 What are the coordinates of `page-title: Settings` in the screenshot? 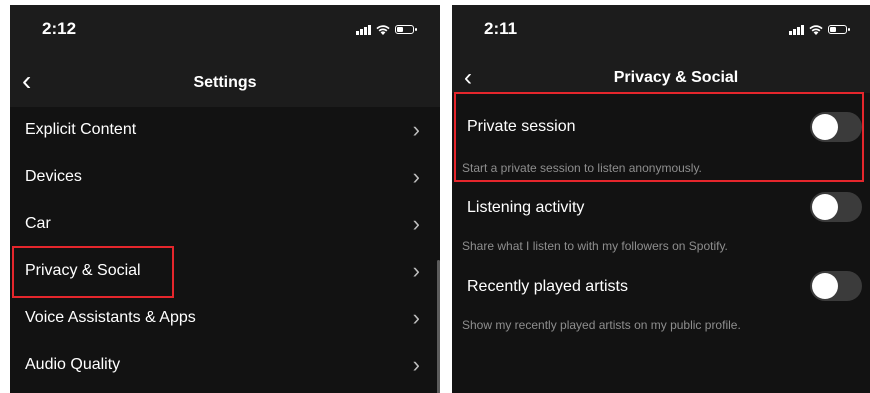 It's located at (225, 82).